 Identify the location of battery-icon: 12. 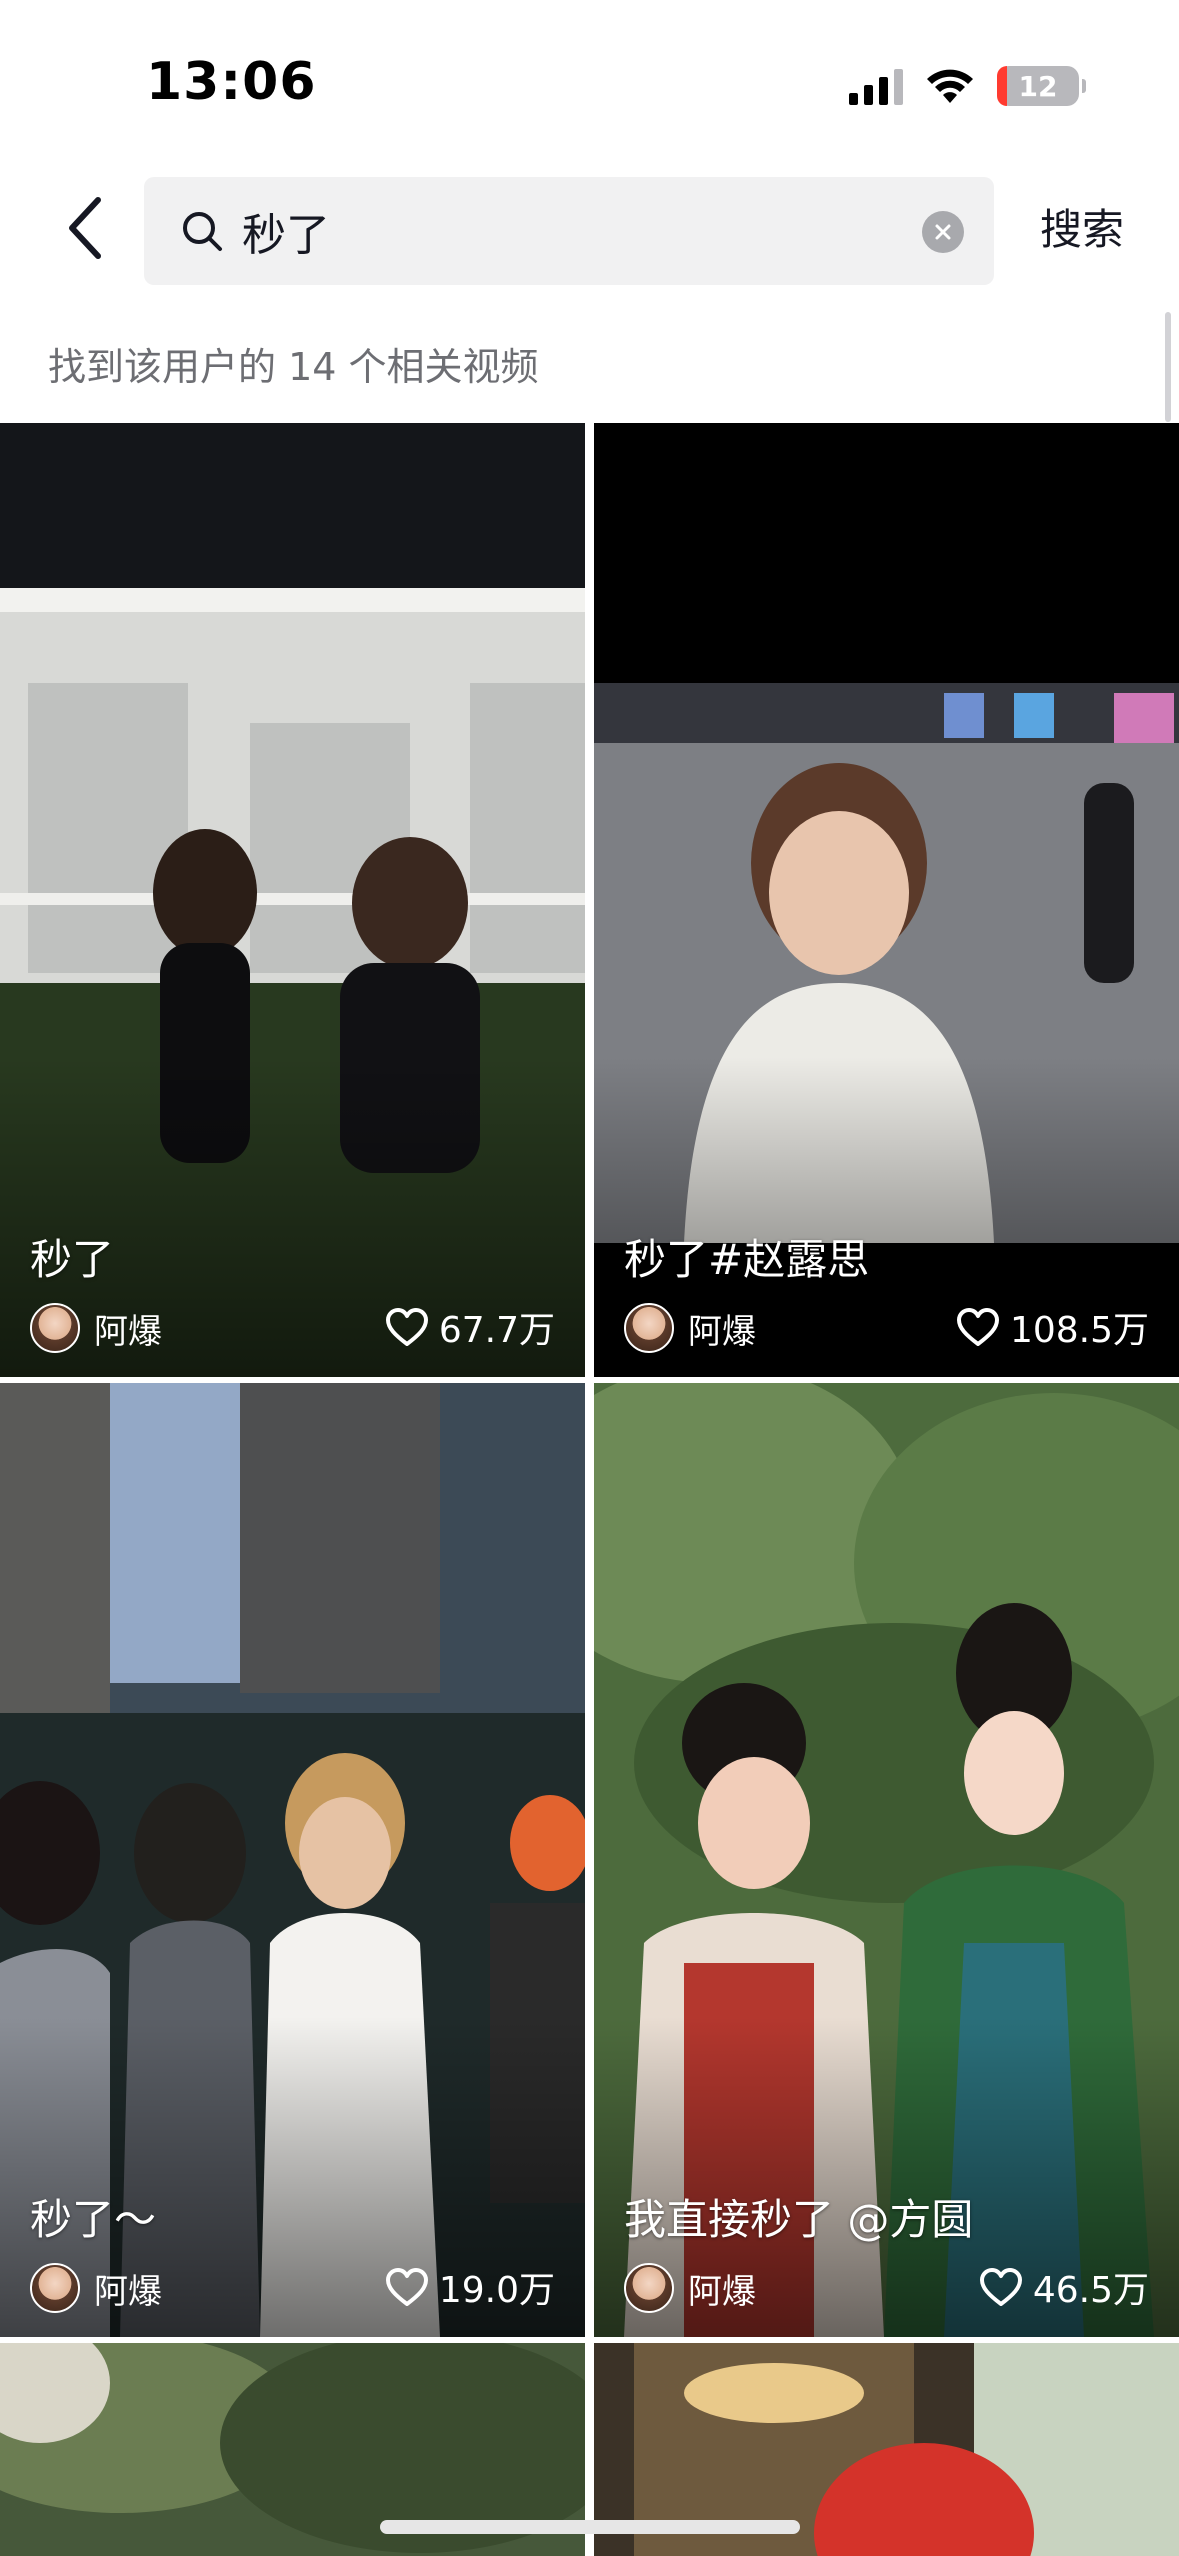
(1041, 86).